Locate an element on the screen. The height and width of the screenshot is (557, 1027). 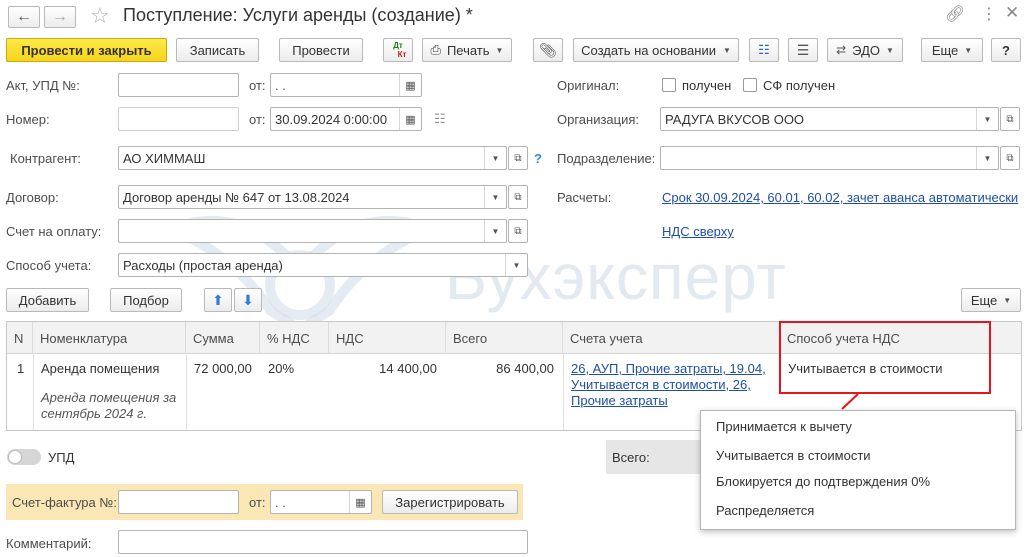
cell-accounts-line-2: Учитывается в стоимости, 26, is located at coordinates (661, 384).